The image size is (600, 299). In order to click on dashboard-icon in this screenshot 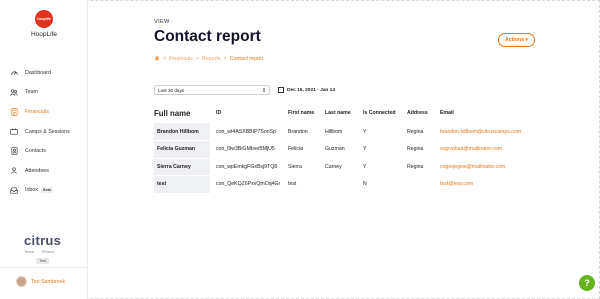, I will do `click(14, 73)`.